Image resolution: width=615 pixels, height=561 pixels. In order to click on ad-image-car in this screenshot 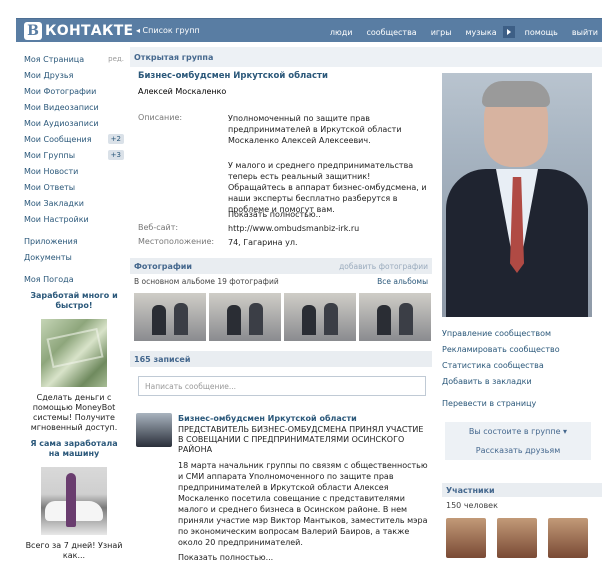, I will do `click(74, 501)`.